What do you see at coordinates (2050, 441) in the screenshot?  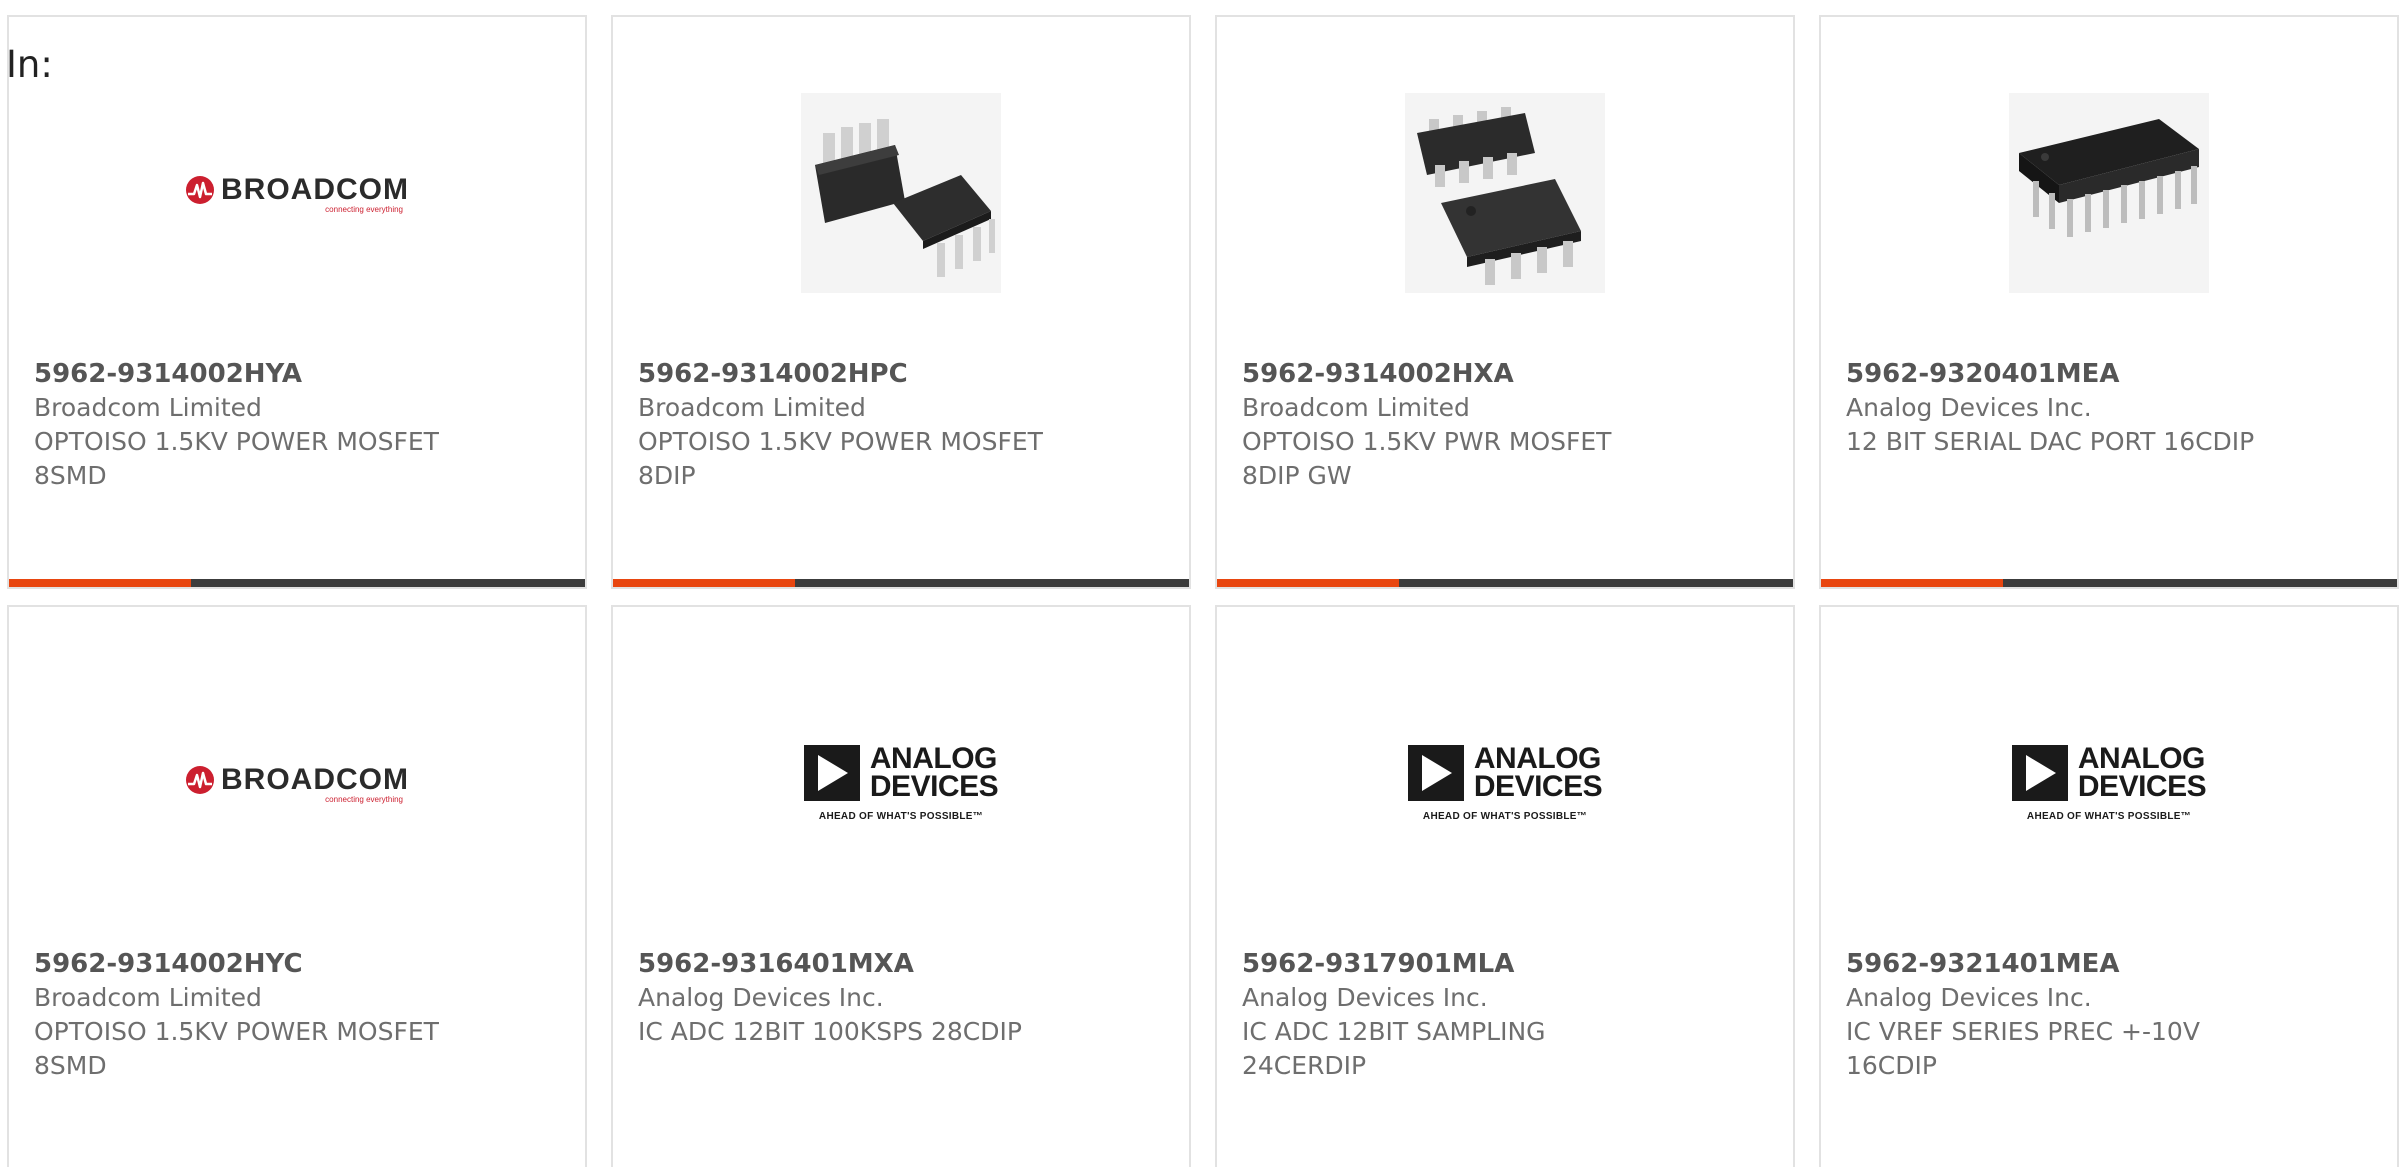 I see `description: 12 BIT SERIAL DAC PORT 16CDIP` at bounding box center [2050, 441].